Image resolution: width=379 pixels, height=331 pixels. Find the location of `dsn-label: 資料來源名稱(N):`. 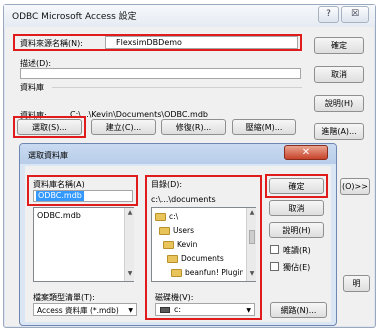

dsn-label: 資料來源名稱(N): is located at coordinates (51, 43).